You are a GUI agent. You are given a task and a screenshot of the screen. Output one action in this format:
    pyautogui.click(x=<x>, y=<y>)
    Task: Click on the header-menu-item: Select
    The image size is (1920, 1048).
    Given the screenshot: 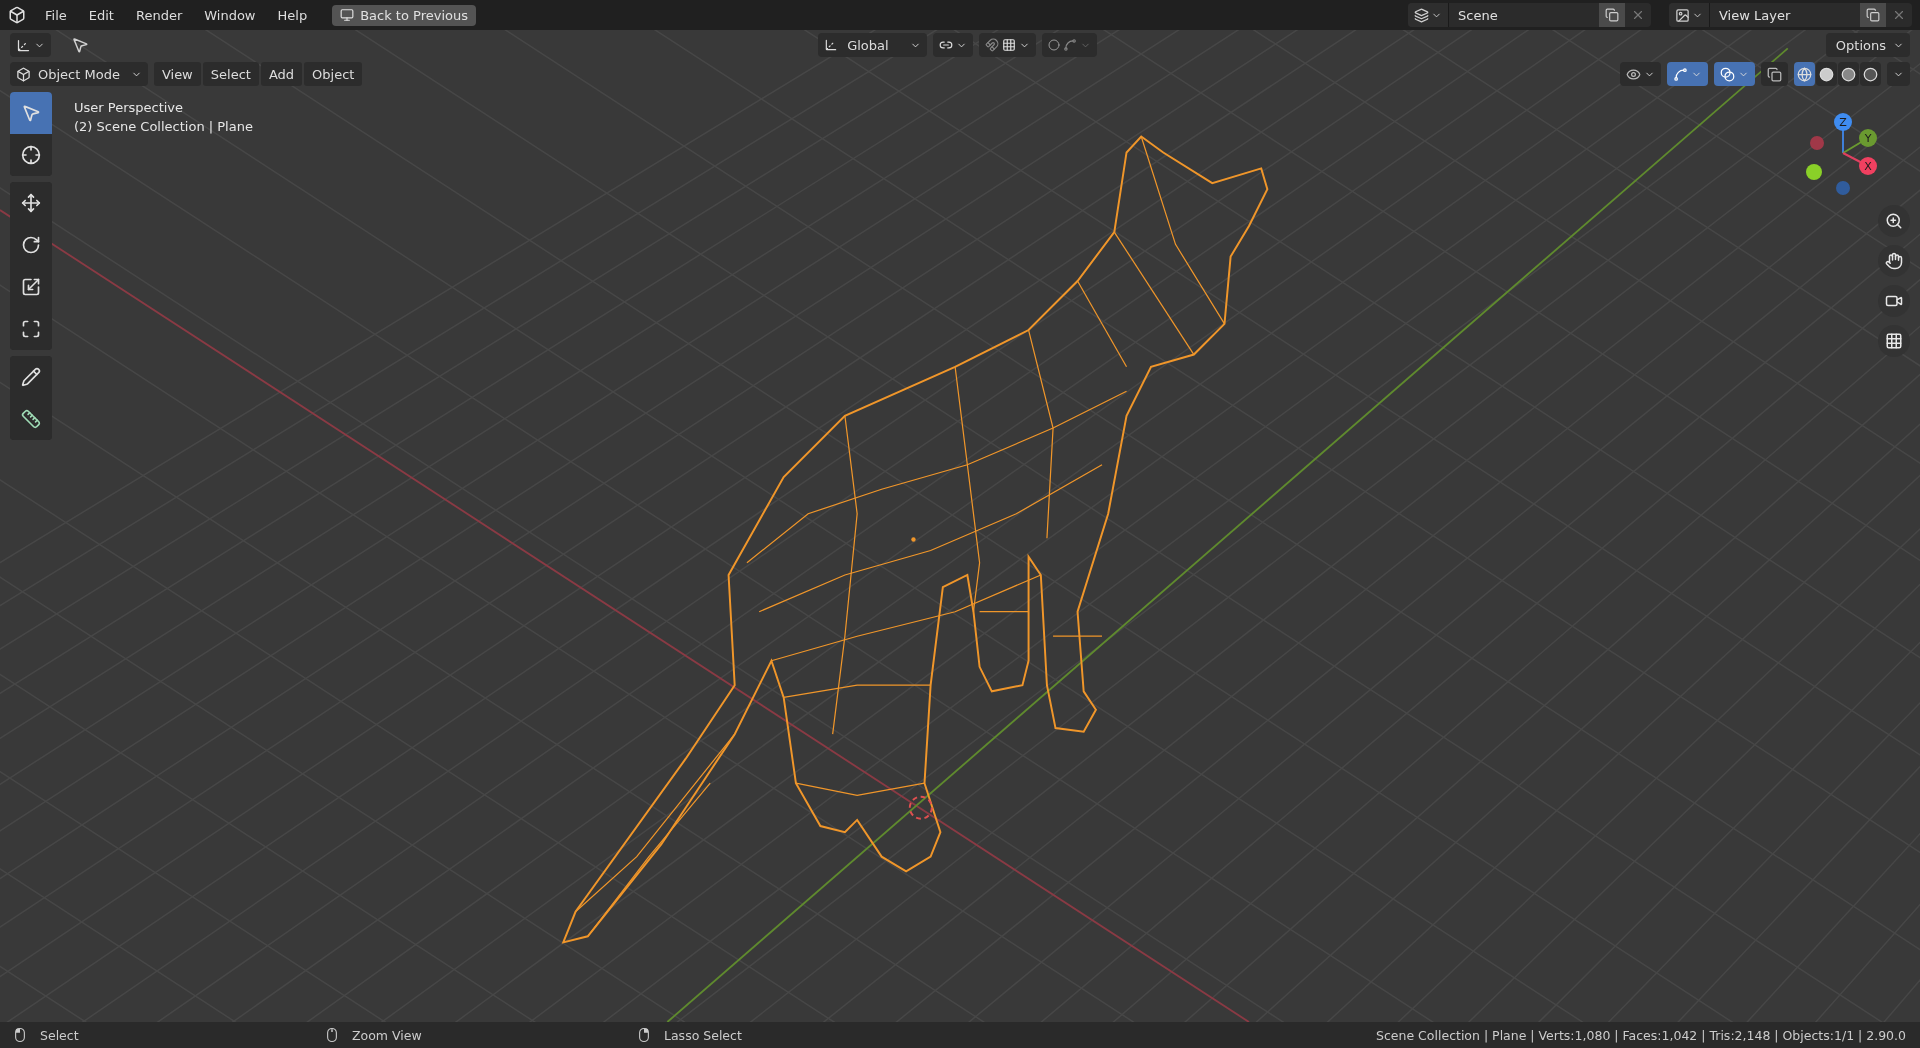 What is the action you would take?
    pyautogui.click(x=230, y=74)
    